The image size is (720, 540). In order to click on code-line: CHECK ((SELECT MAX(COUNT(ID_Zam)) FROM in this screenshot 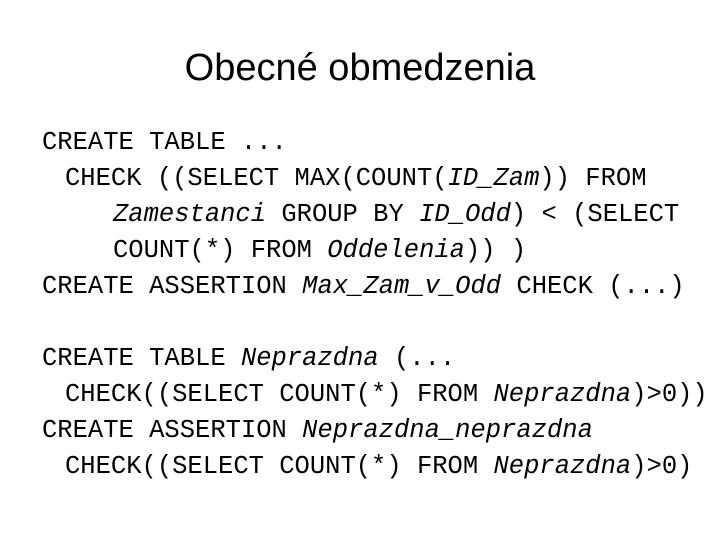, I will do `click(372, 179)`.